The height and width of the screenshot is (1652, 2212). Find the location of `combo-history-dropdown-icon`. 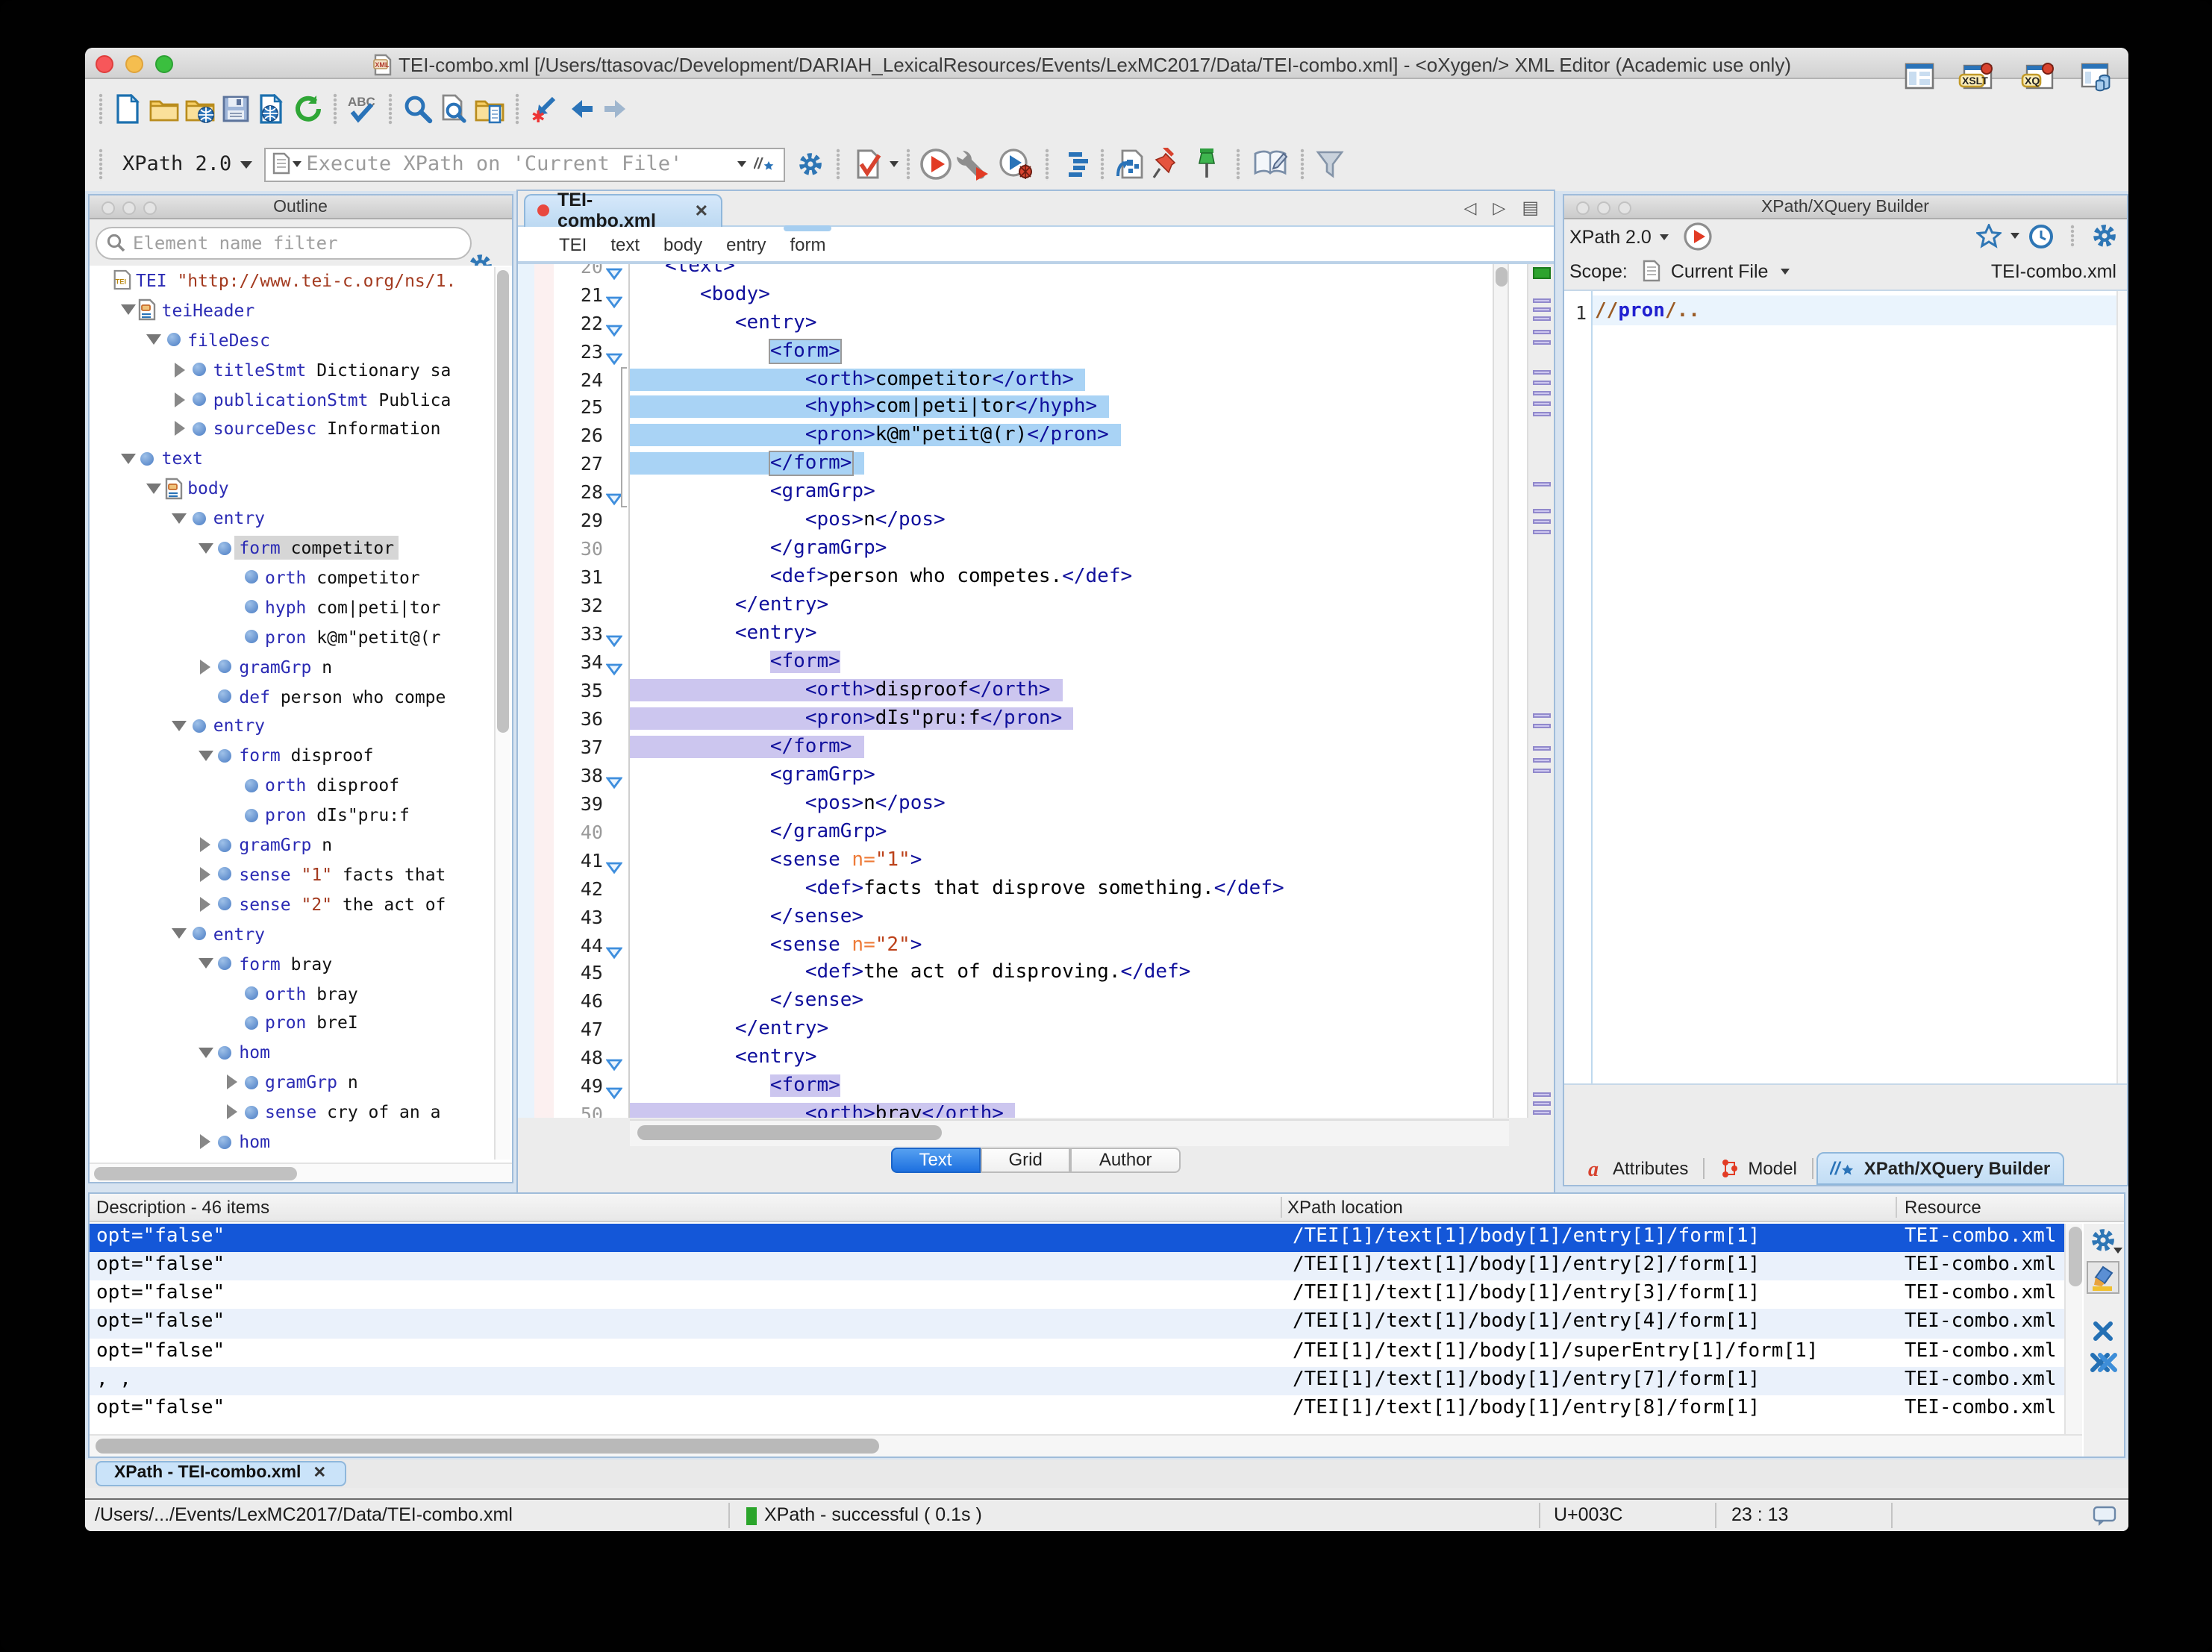

combo-history-dropdown-icon is located at coordinates (742, 164).